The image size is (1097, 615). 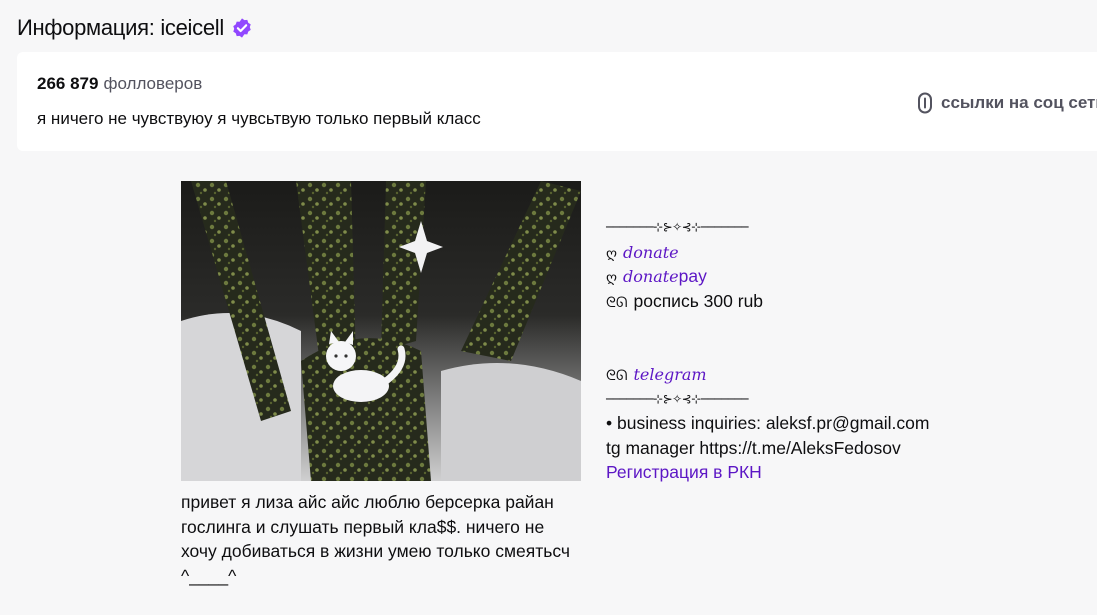 I want to click on donatepay-prefix: donate, so click(x=651, y=276).